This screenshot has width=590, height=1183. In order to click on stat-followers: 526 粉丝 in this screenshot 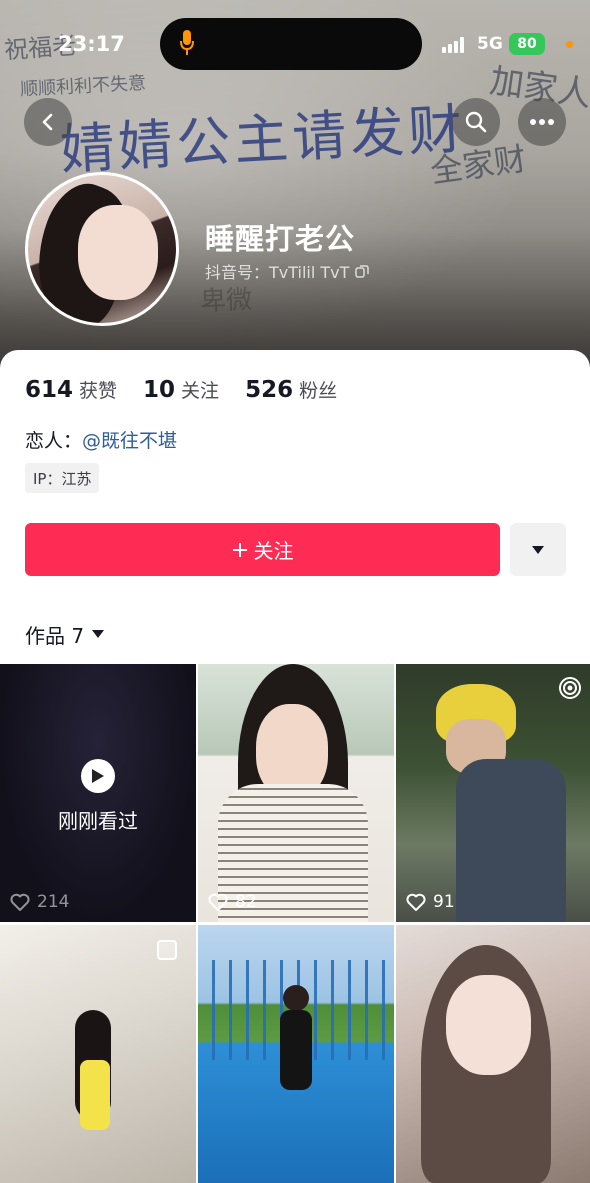, I will do `click(291, 389)`.